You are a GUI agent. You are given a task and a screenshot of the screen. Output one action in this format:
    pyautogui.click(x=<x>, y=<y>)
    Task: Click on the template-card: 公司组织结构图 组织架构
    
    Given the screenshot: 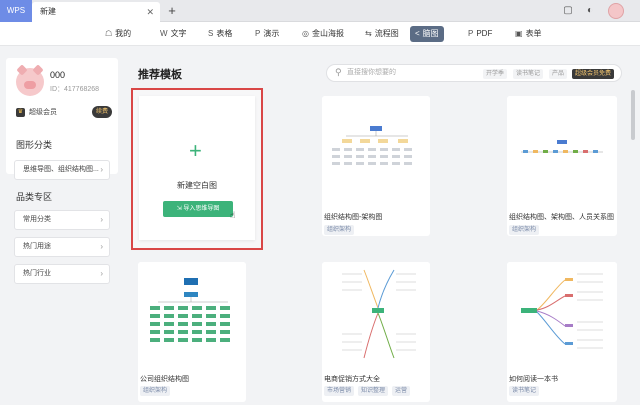 What is the action you would take?
    pyautogui.click(x=192, y=332)
    